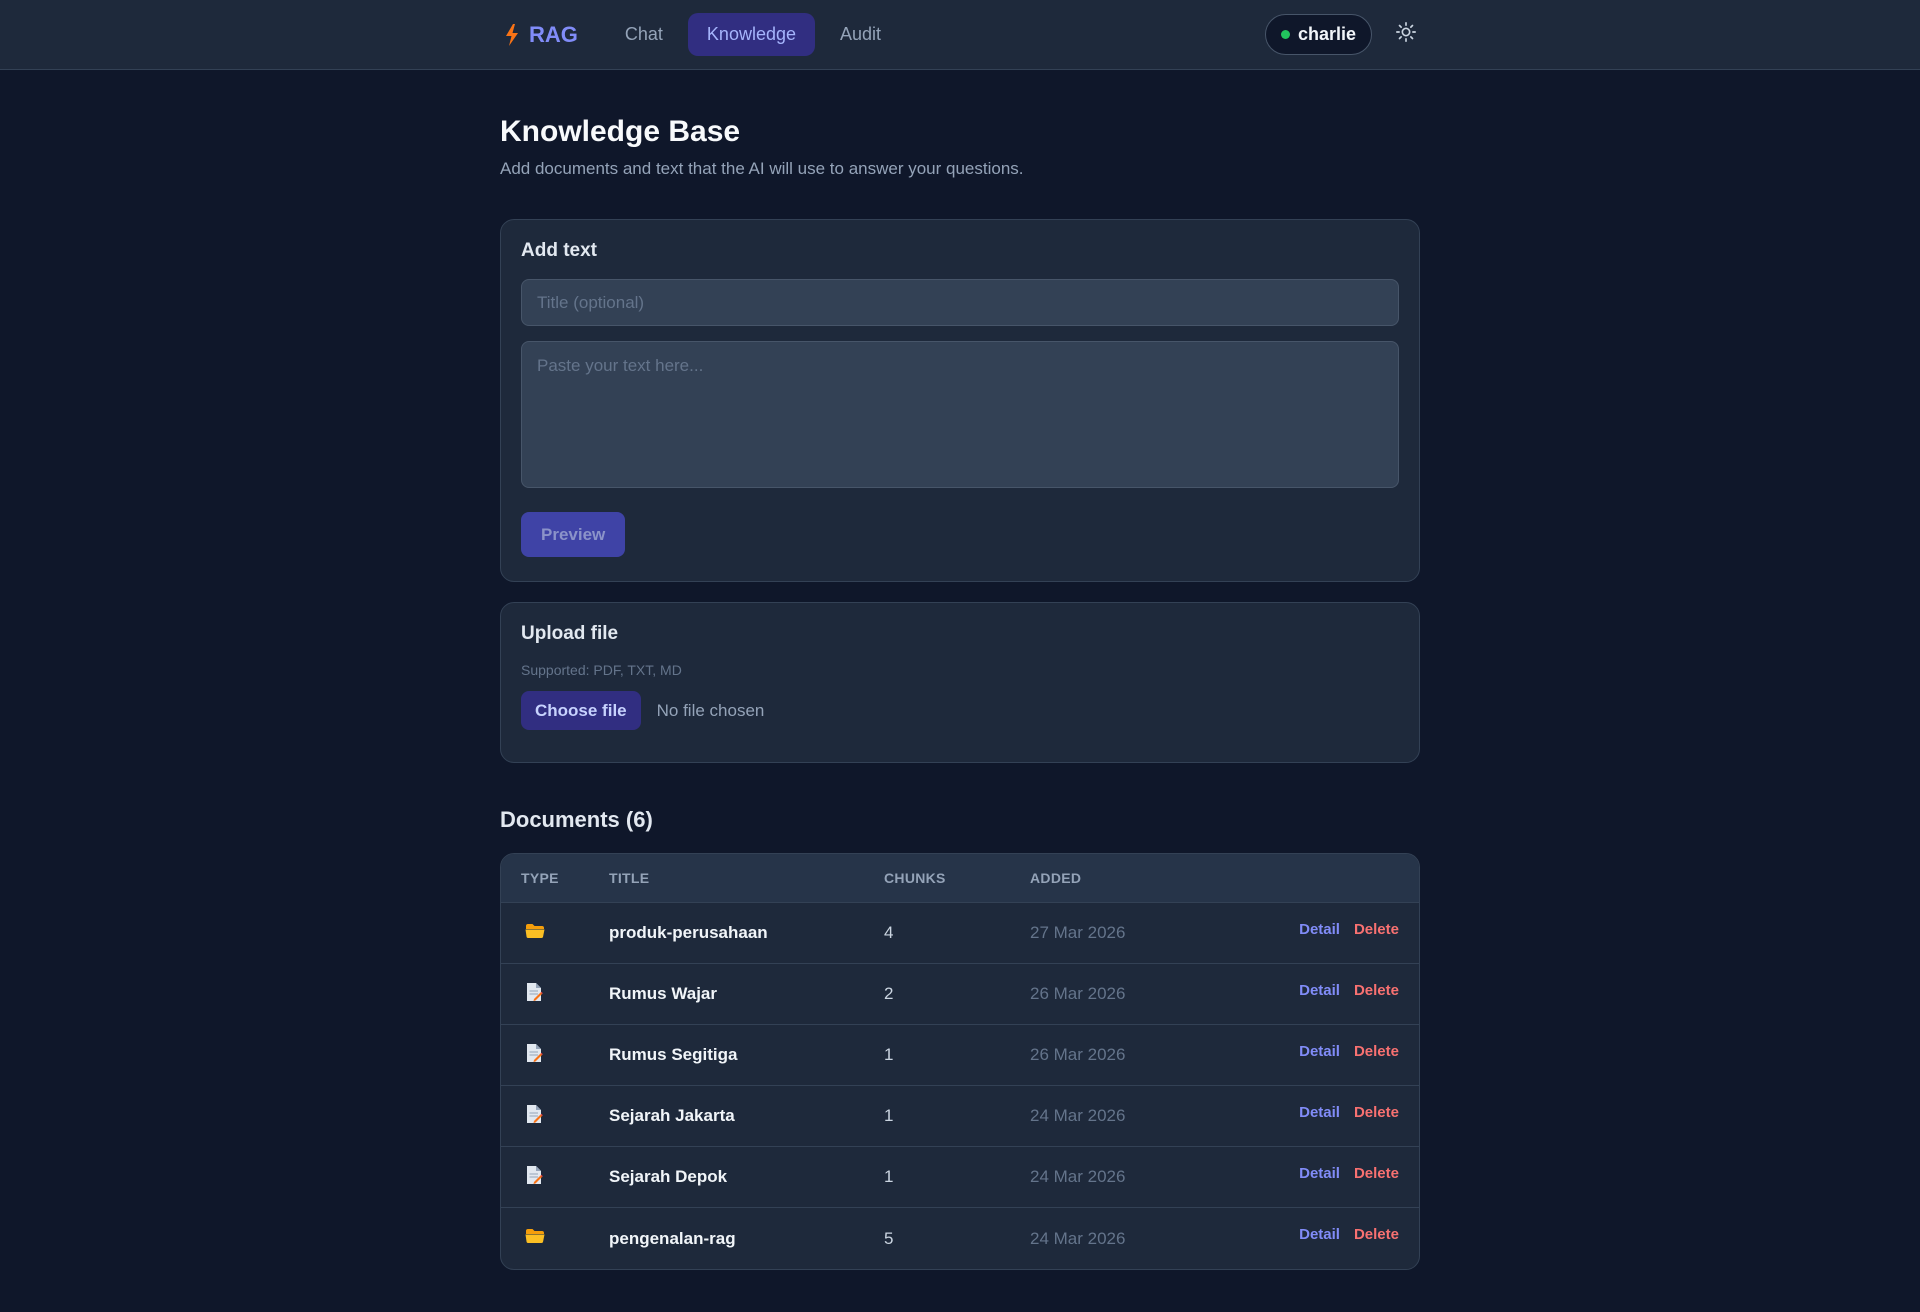  Describe the element at coordinates (1285, 34) in the screenshot. I see `online-status-dot` at that location.